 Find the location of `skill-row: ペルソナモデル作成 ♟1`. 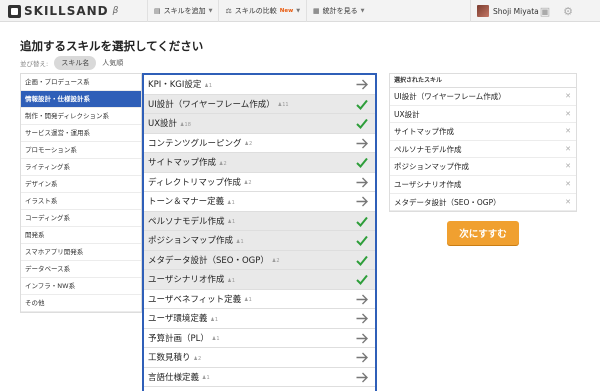

skill-row: ペルソナモデル作成 ♟1 is located at coordinates (259, 221).